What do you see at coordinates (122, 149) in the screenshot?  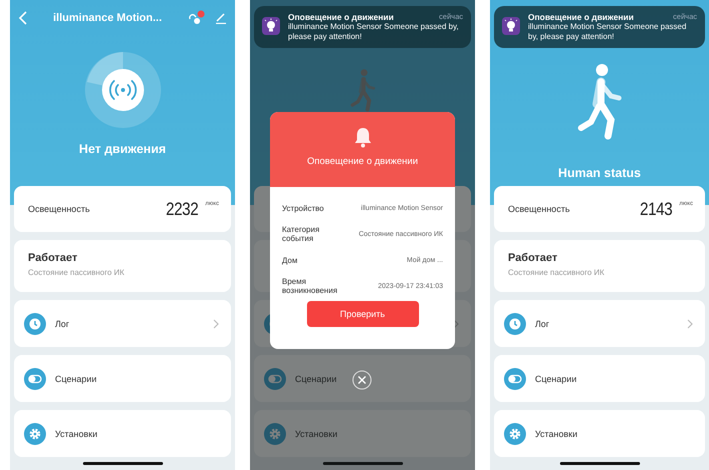 I see `status-label: Нет движения` at bounding box center [122, 149].